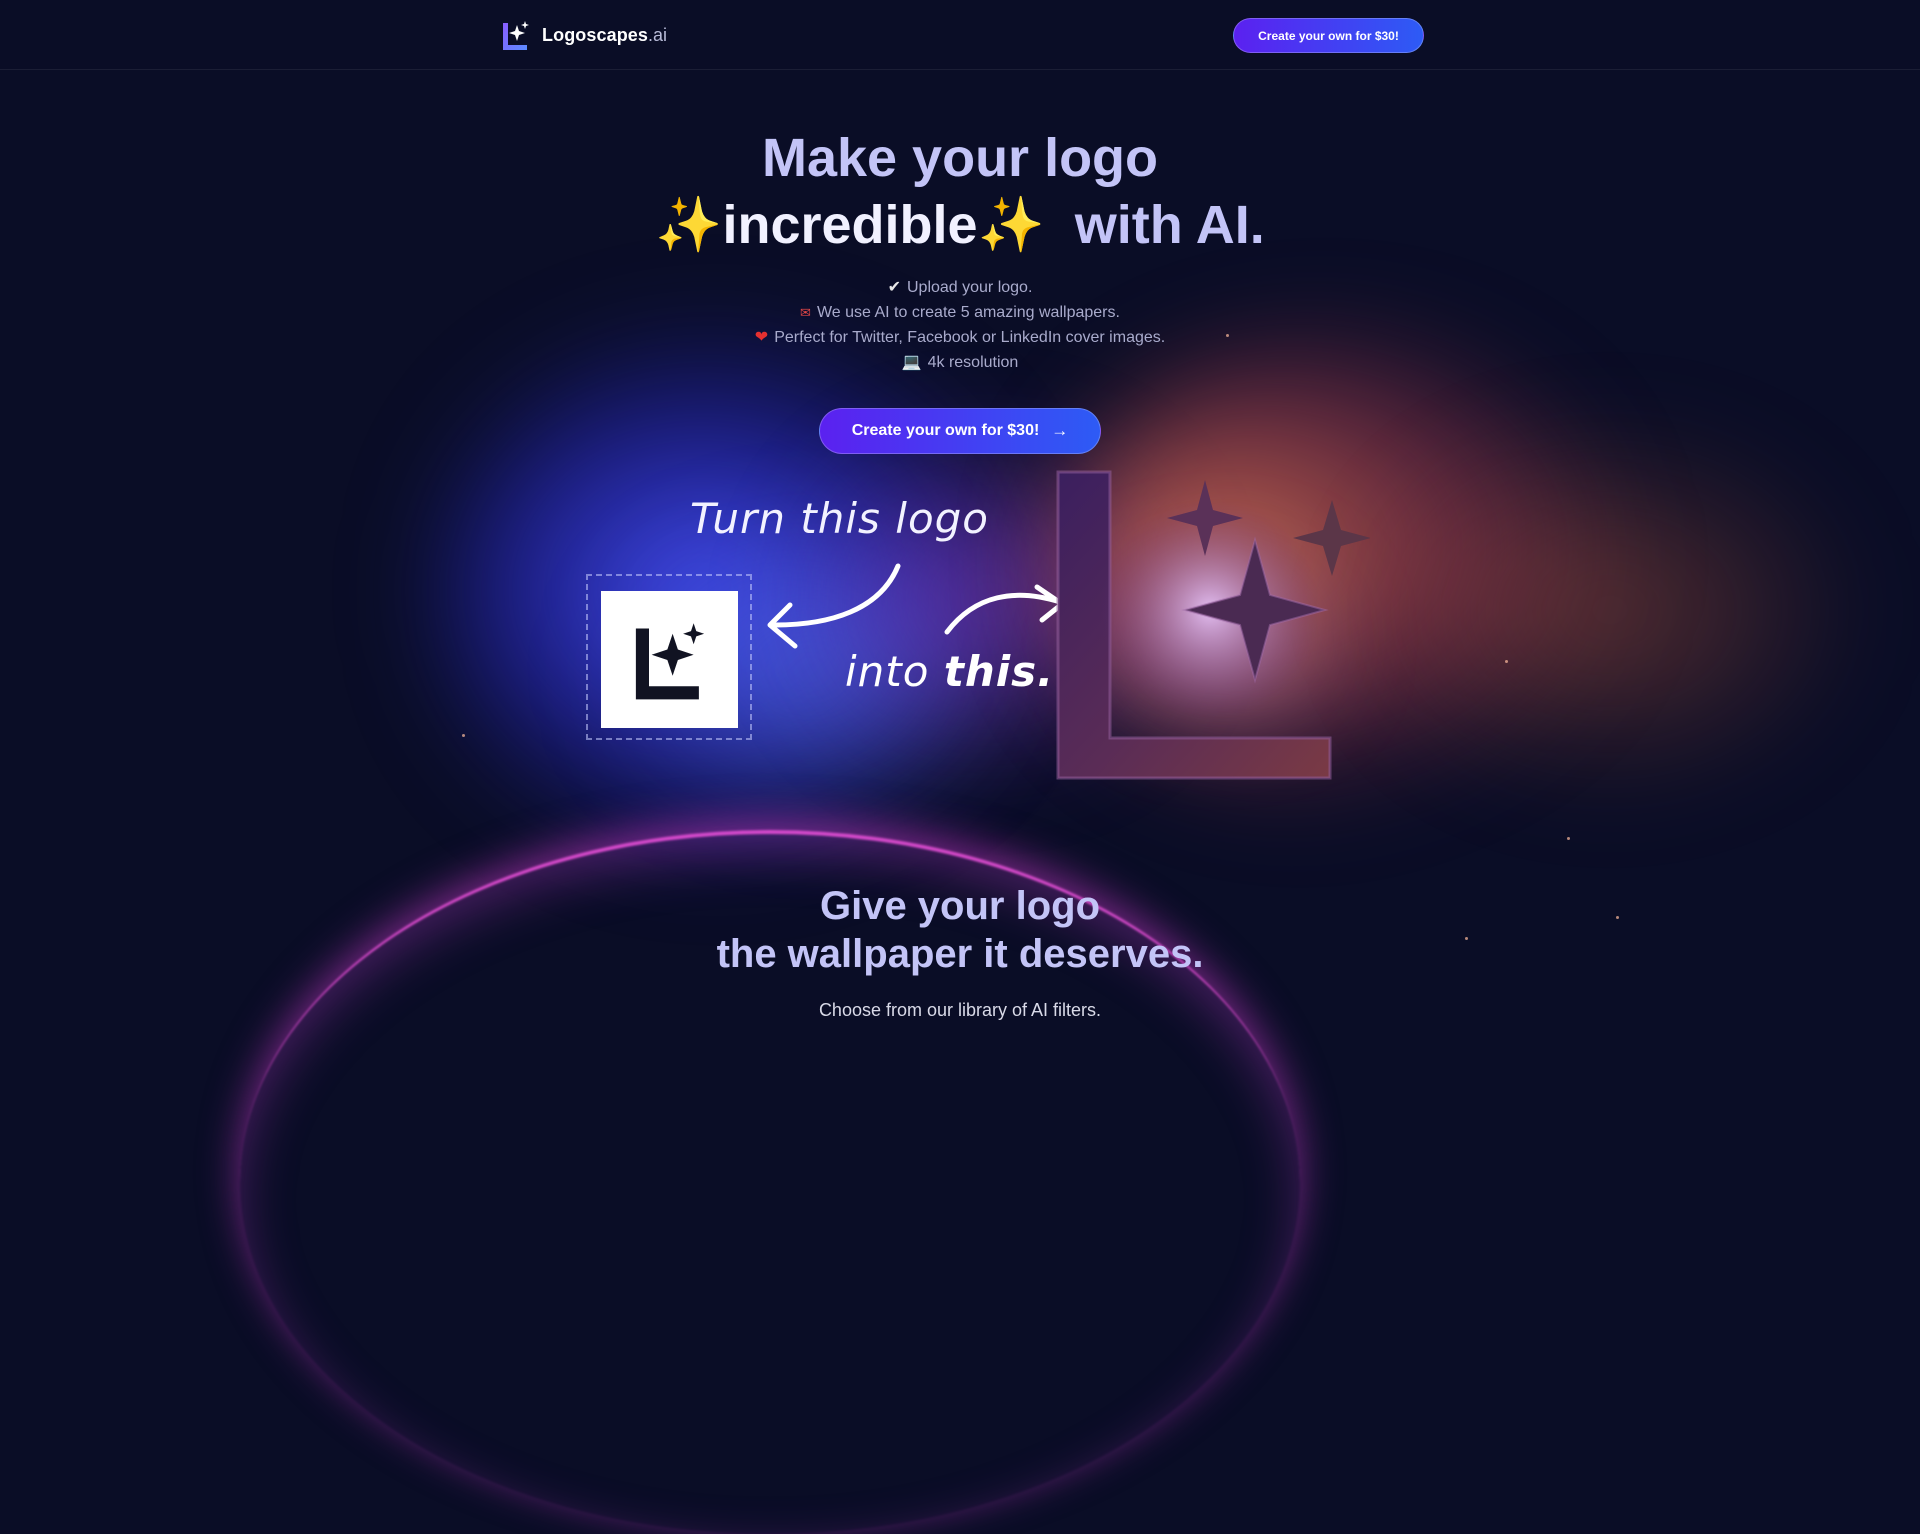  I want to click on section-title-line1: Give your logo, so click(960, 906).